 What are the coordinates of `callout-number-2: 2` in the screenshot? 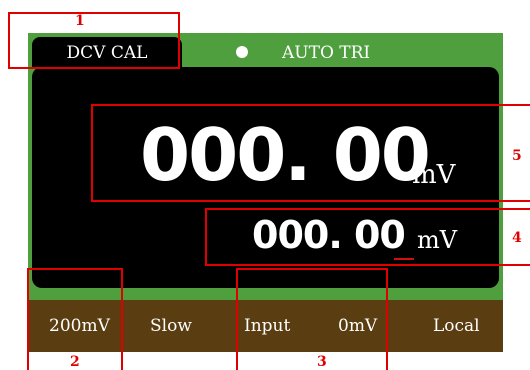 It's located at (75, 362).